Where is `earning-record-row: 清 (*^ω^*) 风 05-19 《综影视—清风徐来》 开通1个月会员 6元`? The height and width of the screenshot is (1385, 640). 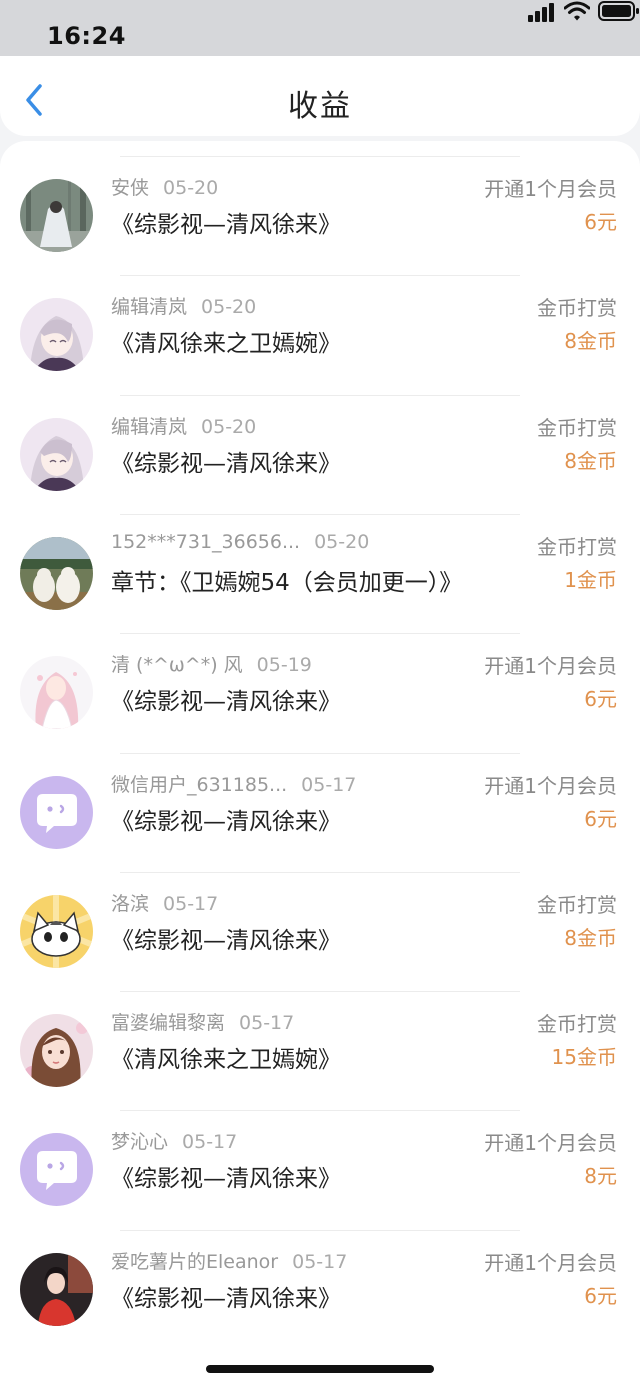
earning-record-row: 清 (*^ω^*) 风 05-19 《综影视—清风徐来》 开通1个月会员 6元 is located at coordinates (320, 692).